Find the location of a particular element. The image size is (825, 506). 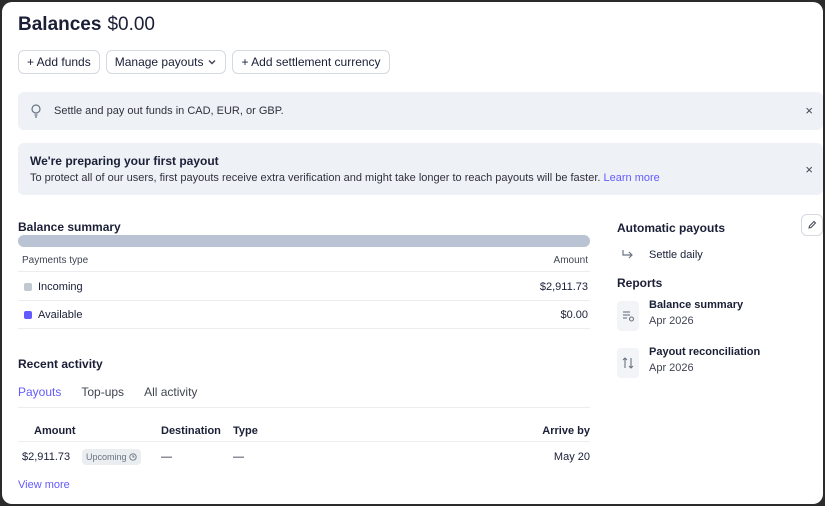

automatic-payouts-title: Automatic payouts is located at coordinates (671, 228).